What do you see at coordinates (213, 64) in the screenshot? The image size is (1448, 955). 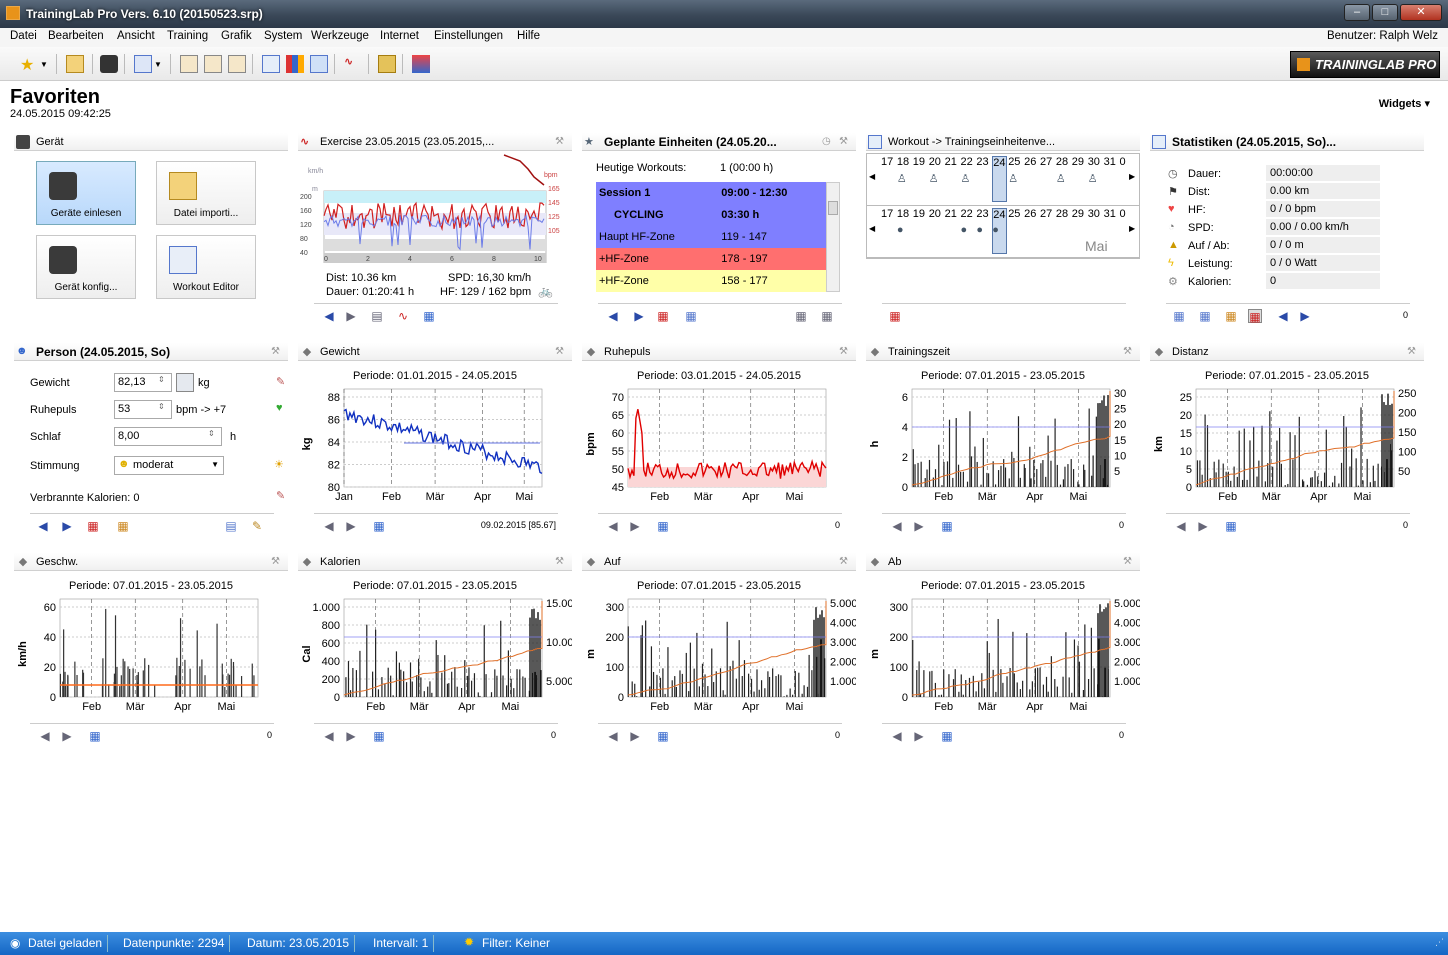 I see `calendar-week-icon` at bounding box center [213, 64].